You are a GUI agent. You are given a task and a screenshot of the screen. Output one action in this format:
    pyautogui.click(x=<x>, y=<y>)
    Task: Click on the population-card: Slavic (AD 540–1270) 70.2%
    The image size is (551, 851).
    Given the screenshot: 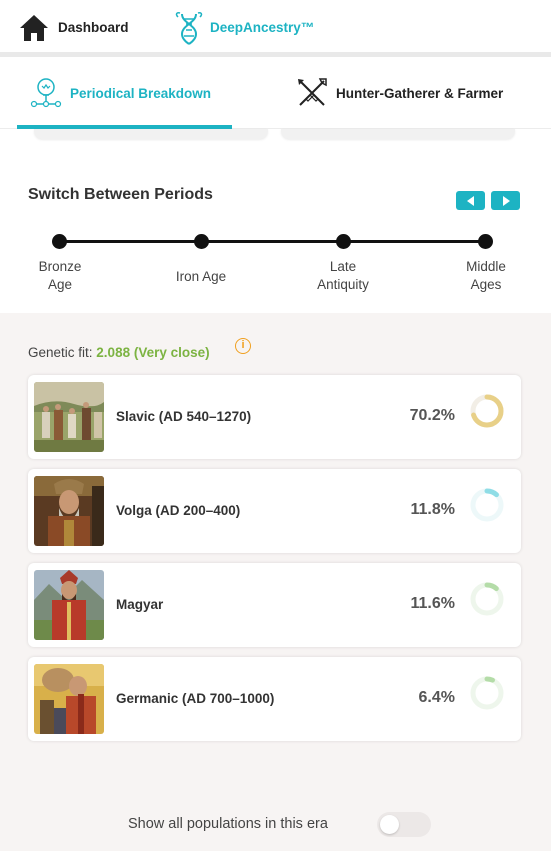 What is the action you would take?
    pyautogui.click(x=274, y=417)
    